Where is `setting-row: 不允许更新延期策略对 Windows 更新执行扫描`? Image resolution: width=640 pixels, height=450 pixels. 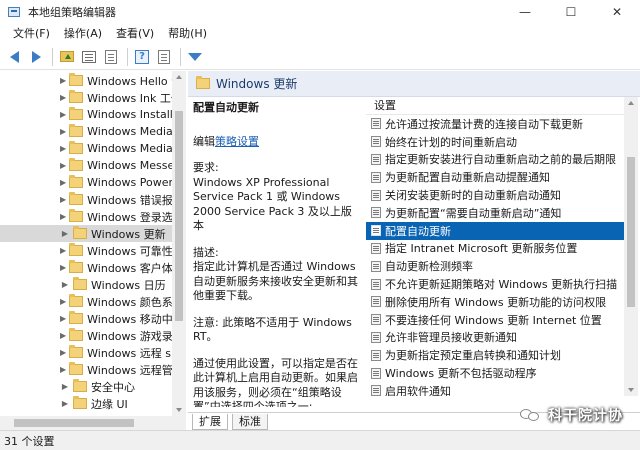 setting-row: 不允许更新延期策略对 Windows 更新执行扫描 is located at coordinates (495, 284).